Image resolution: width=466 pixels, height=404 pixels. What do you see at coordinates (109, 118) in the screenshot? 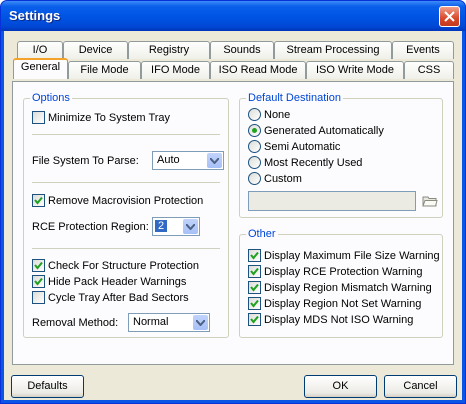
I see `minimize-to-tray-label: Minimize To System Tray` at bounding box center [109, 118].